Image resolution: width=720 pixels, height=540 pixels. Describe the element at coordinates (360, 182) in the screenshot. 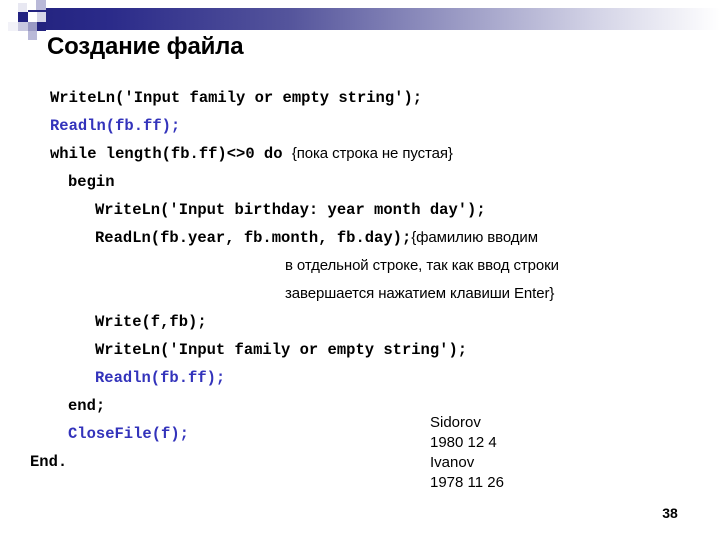

I see `code-line: begin` at that location.